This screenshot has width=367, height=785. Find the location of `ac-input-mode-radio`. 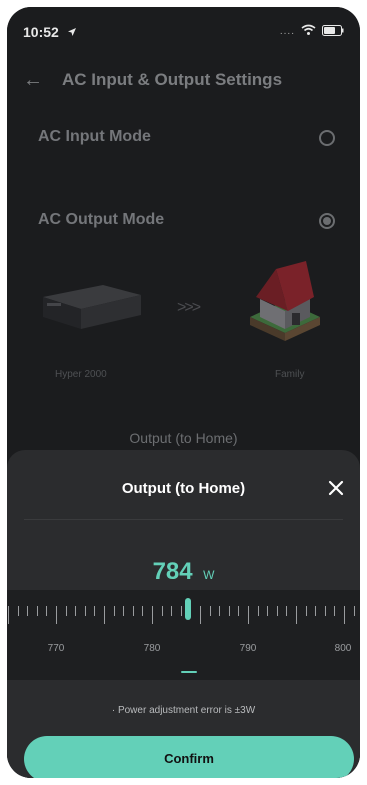

ac-input-mode-radio is located at coordinates (327, 138).